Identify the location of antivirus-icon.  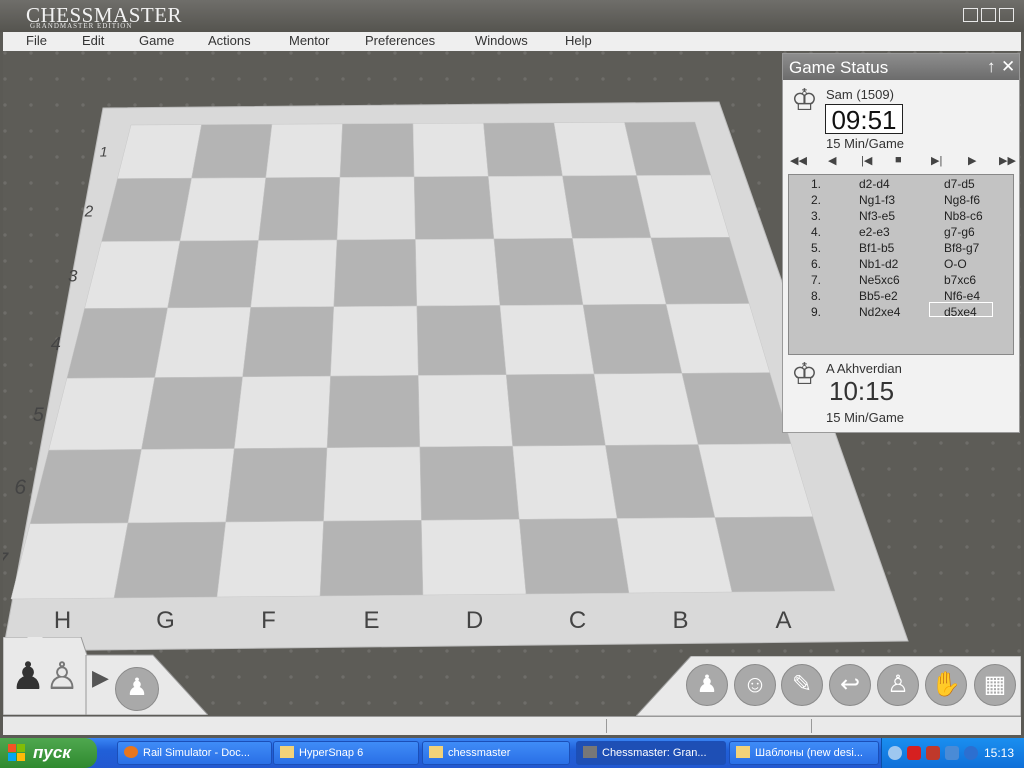
(914, 753).